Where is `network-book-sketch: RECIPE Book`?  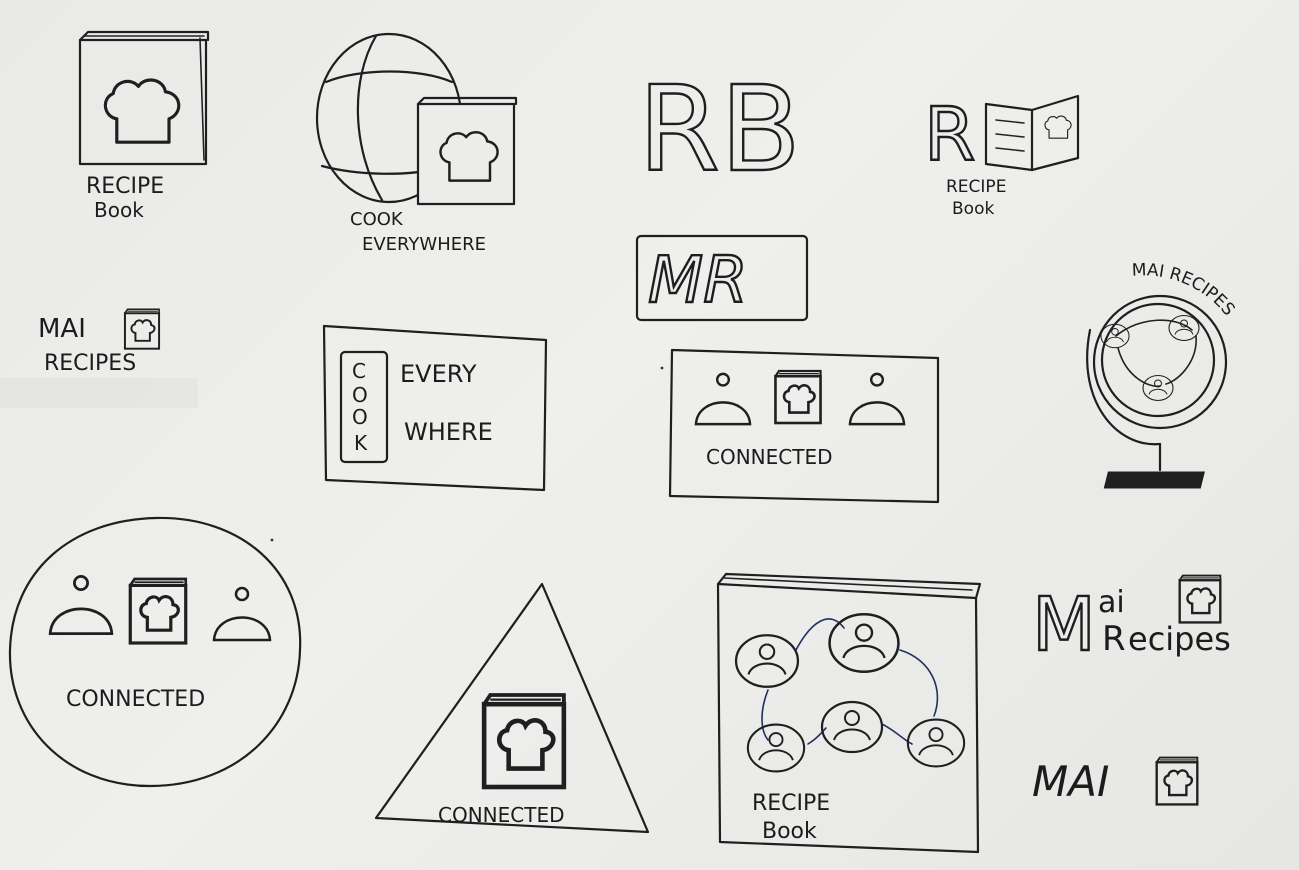 network-book-sketch: RECIPE Book is located at coordinates (849, 713).